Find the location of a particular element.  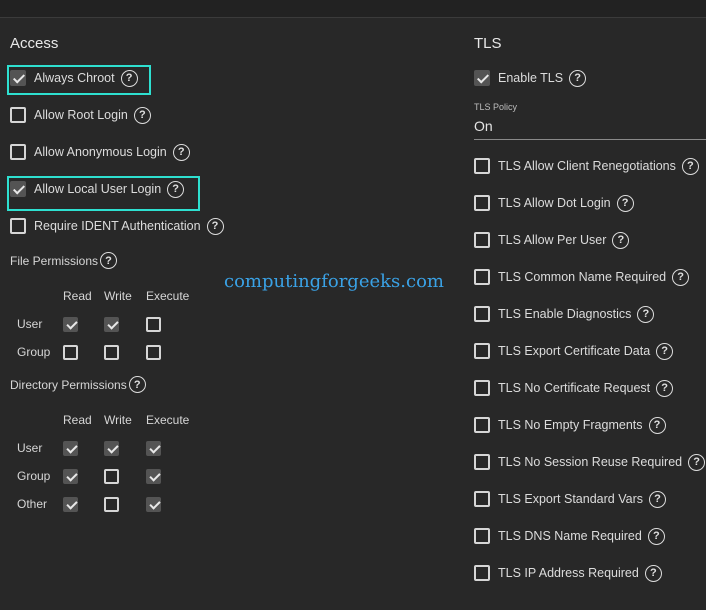

tls-export-certificate-data-checkbox is located at coordinates (482, 351).